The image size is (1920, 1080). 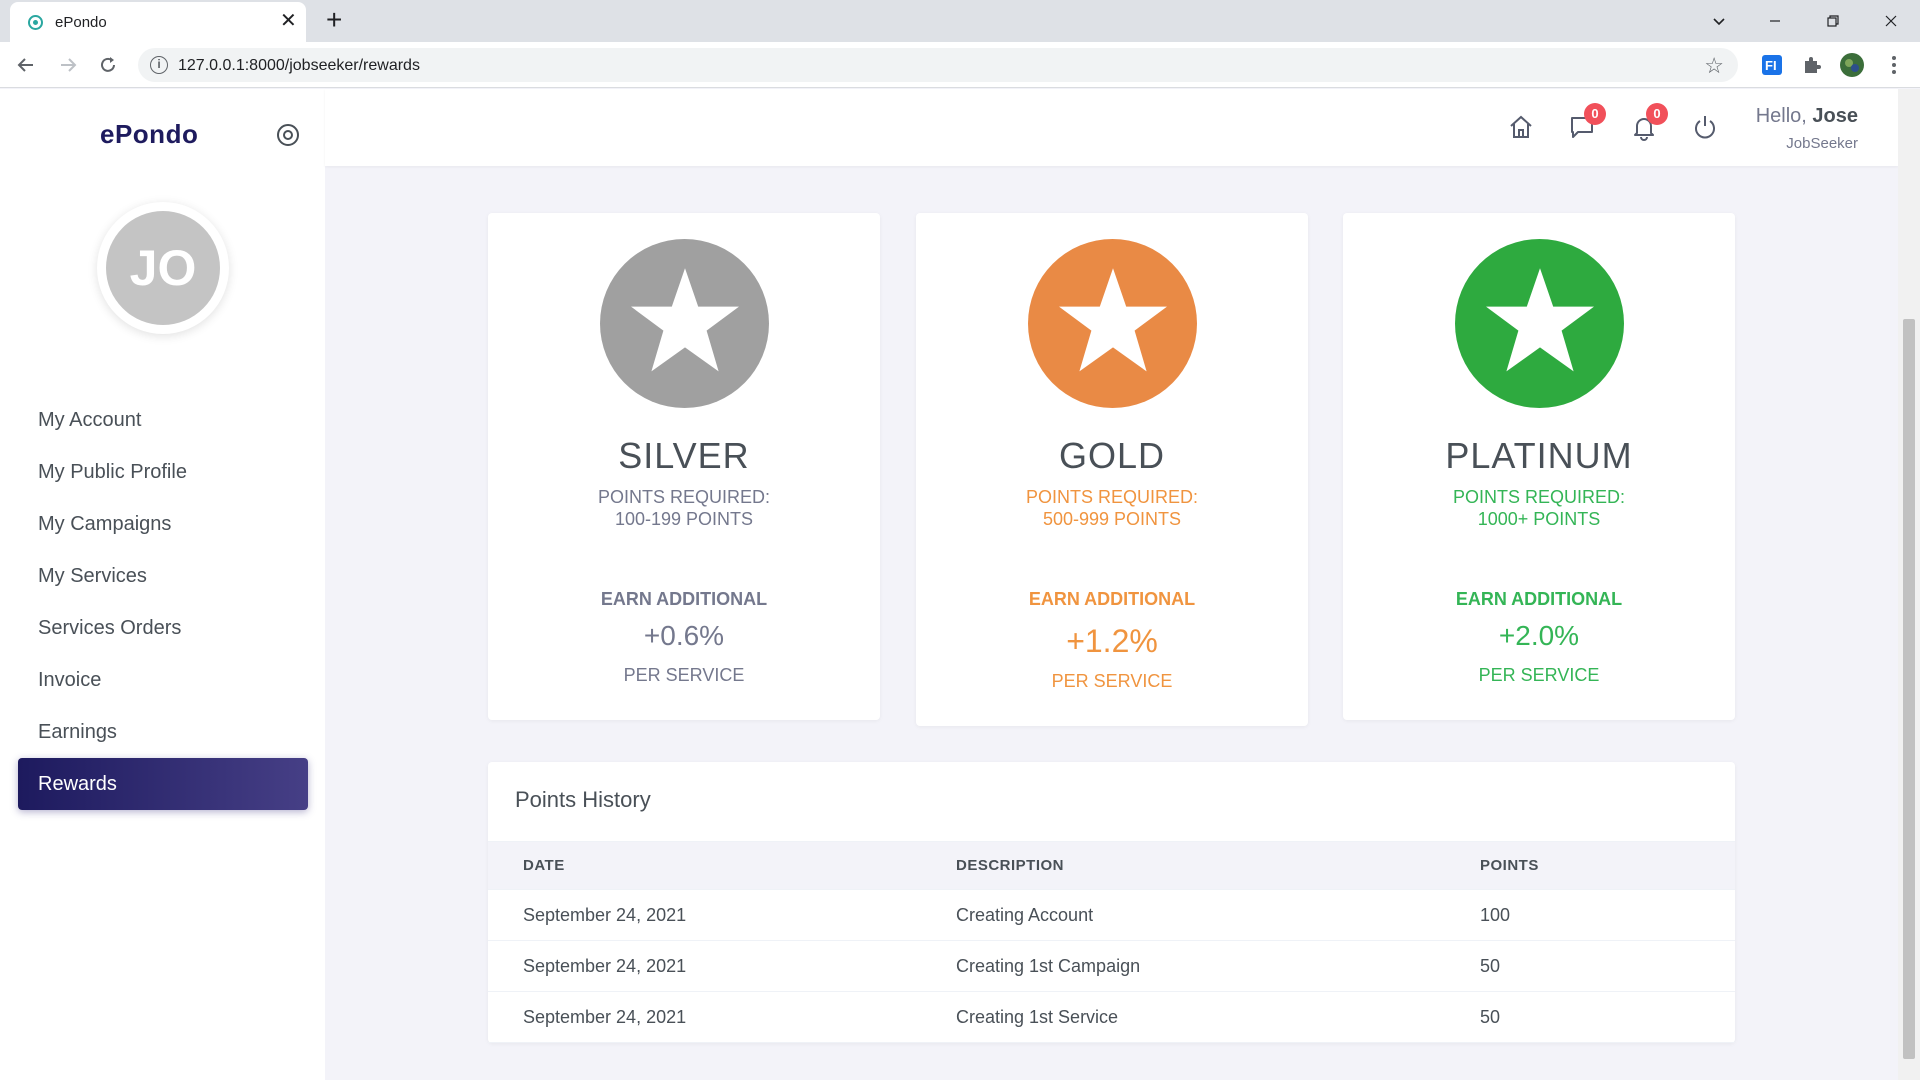 I want to click on bookmark-star-icon: ☆, so click(x=1714, y=66).